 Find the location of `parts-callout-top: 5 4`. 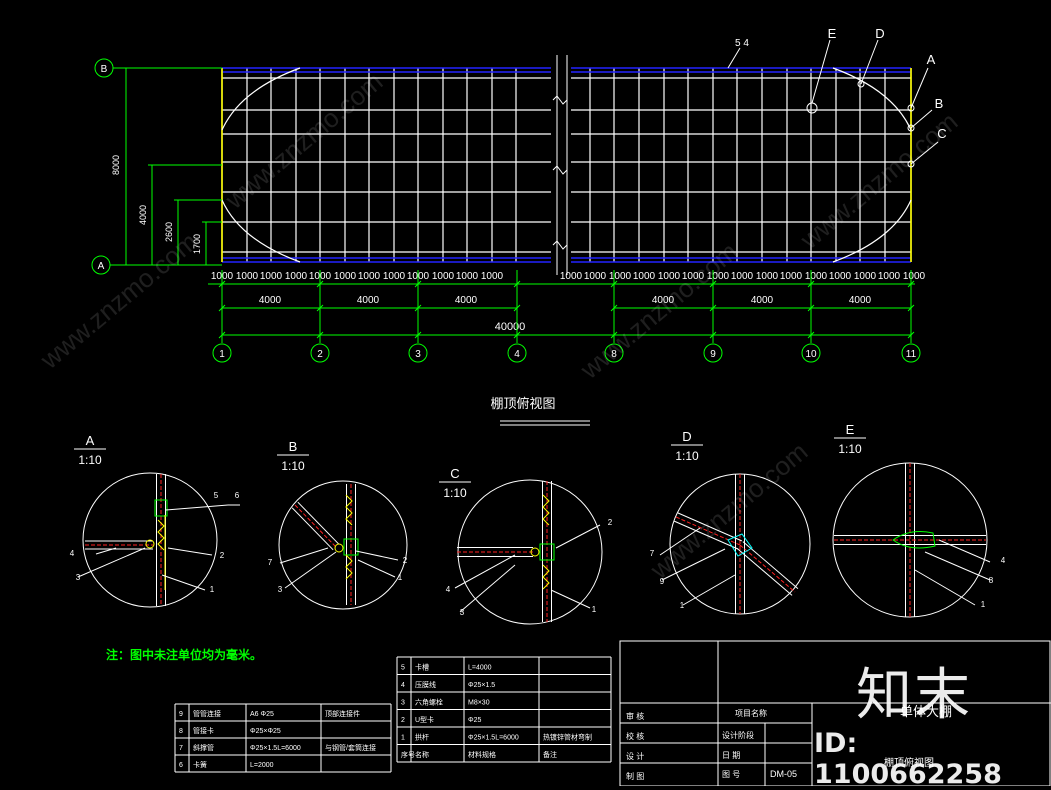

parts-callout-top: 5 4 is located at coordinates (742, 43).